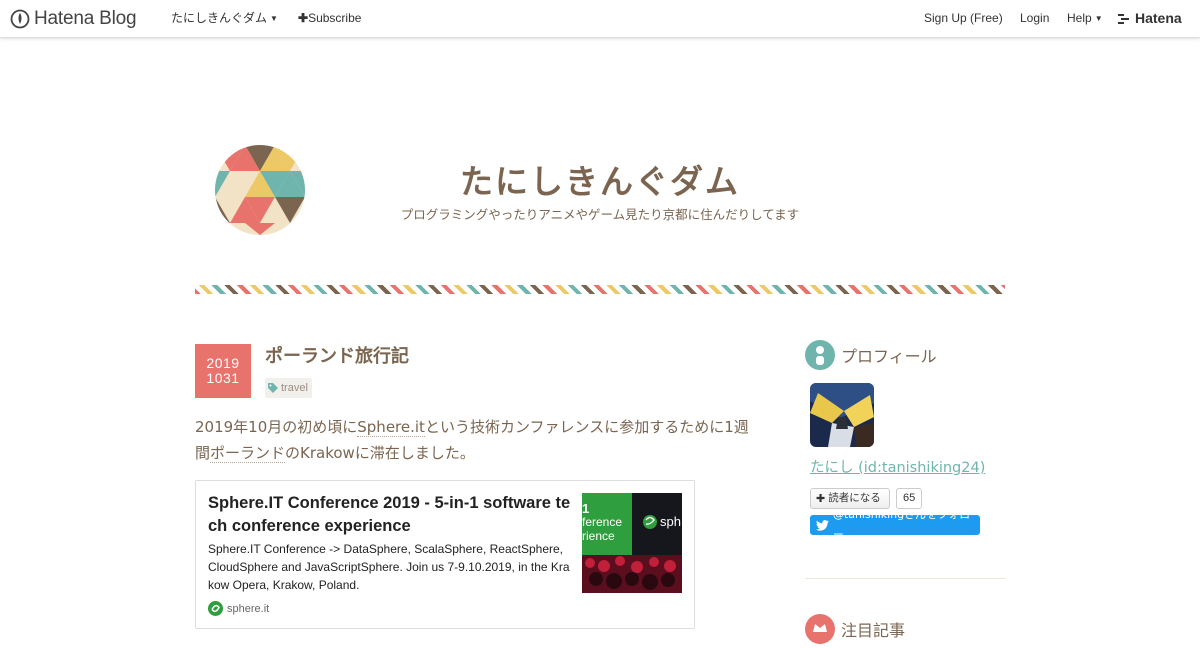 This screenshot has height=648, width=1200. I want to click on hatena-logo: Hatena, so click(1150, 18).